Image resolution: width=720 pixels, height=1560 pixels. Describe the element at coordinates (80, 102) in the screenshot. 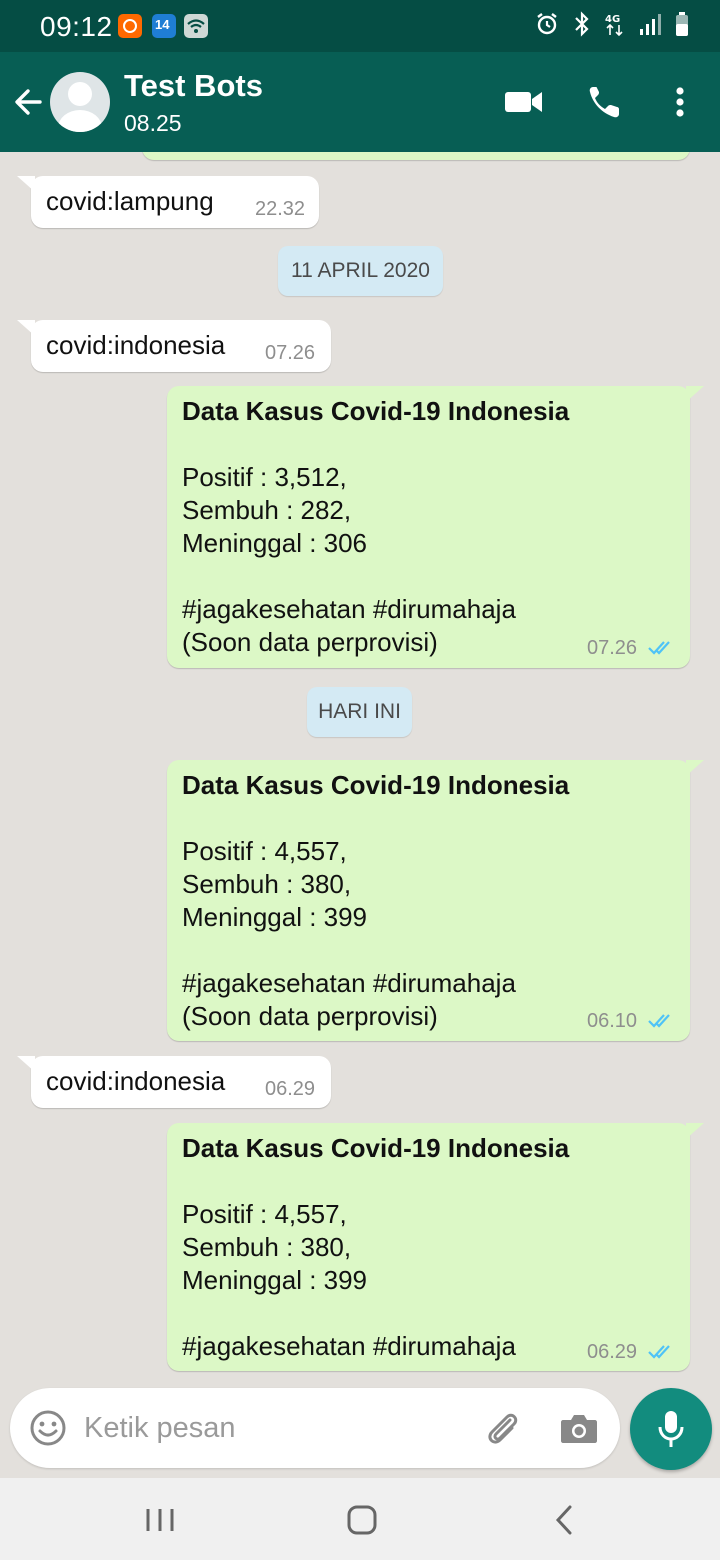

I see `avatar-icon` at that location.